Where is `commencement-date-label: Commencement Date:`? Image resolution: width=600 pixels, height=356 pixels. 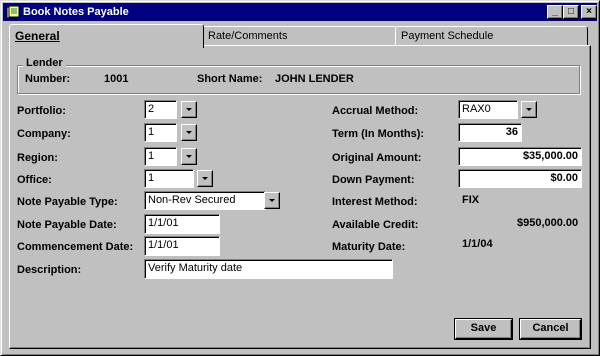 commencement-date-label: Commencement Date: is located at coordinates (75, 247).